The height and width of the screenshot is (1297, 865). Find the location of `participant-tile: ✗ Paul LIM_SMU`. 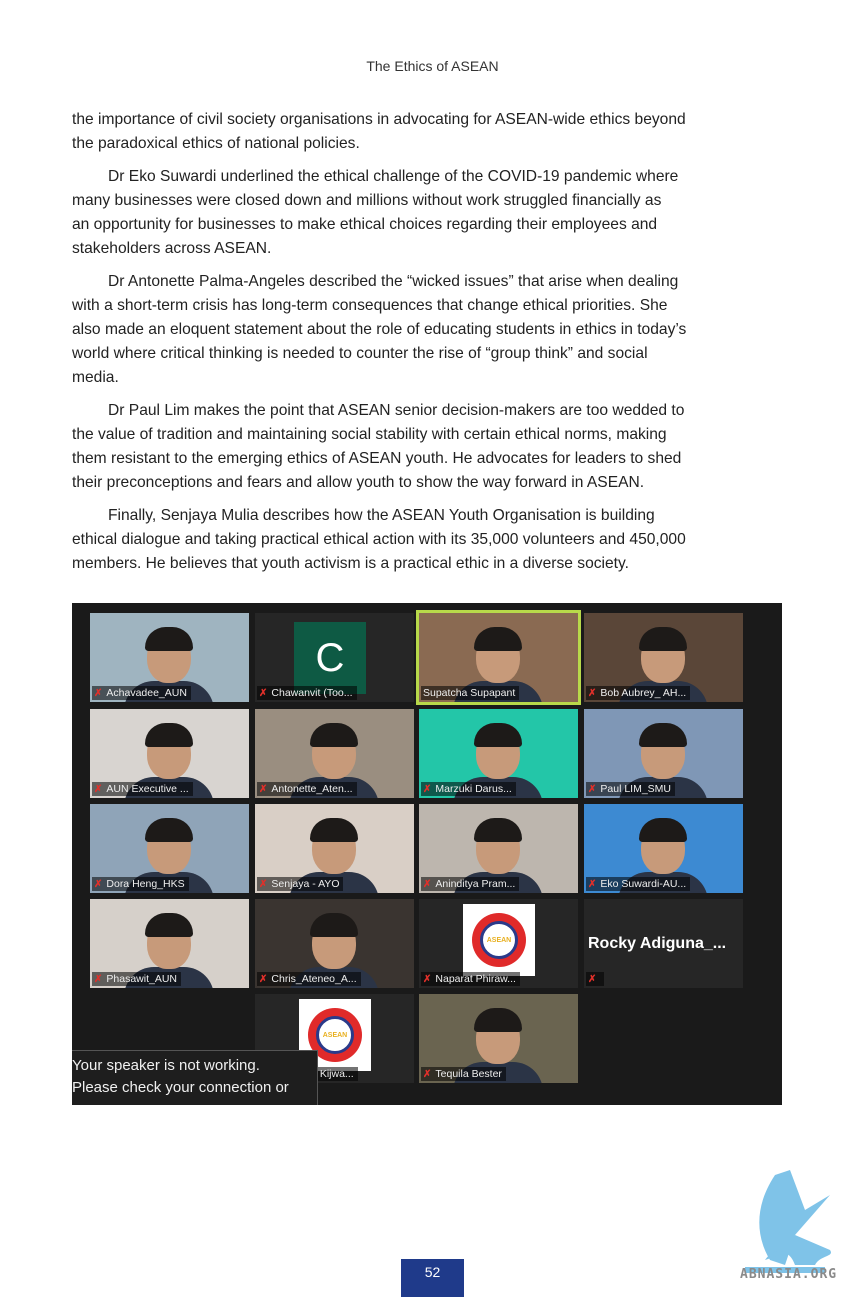

participant-tile: ✗ Paul LIM_SMU is located at coordinates (663, 753).